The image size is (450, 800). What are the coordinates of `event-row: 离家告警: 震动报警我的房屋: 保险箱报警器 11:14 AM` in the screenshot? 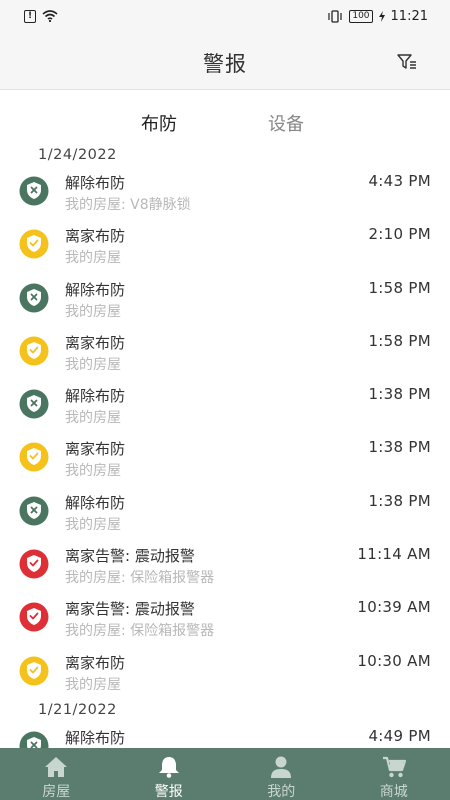 It's located at (225, 565).